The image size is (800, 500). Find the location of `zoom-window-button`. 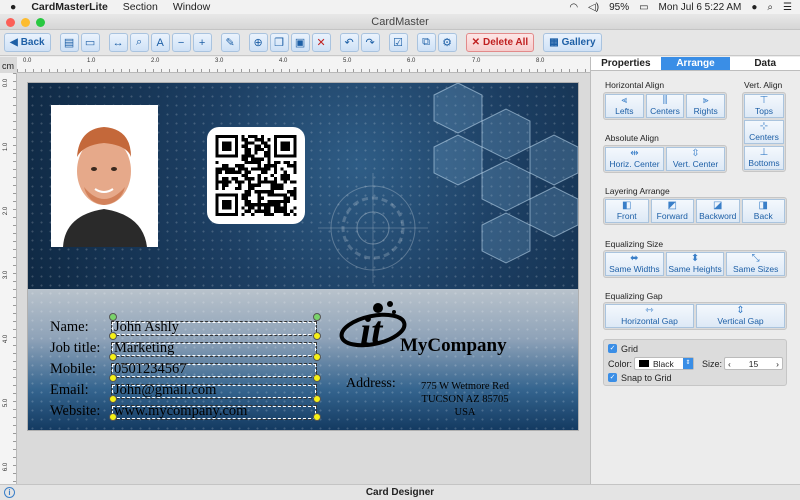

zoom-window-button is located at coordinates (40, 22).